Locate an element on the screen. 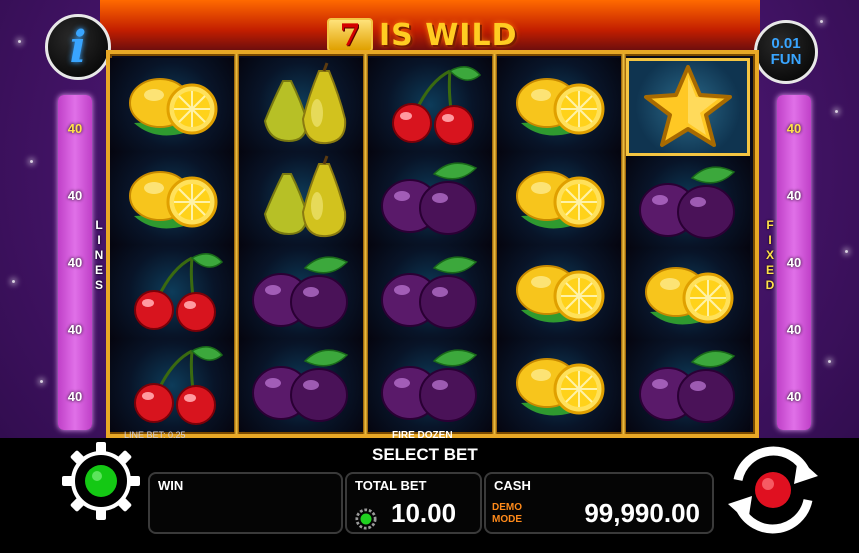  bet-settings-icon is located at coordinates (366, 519).